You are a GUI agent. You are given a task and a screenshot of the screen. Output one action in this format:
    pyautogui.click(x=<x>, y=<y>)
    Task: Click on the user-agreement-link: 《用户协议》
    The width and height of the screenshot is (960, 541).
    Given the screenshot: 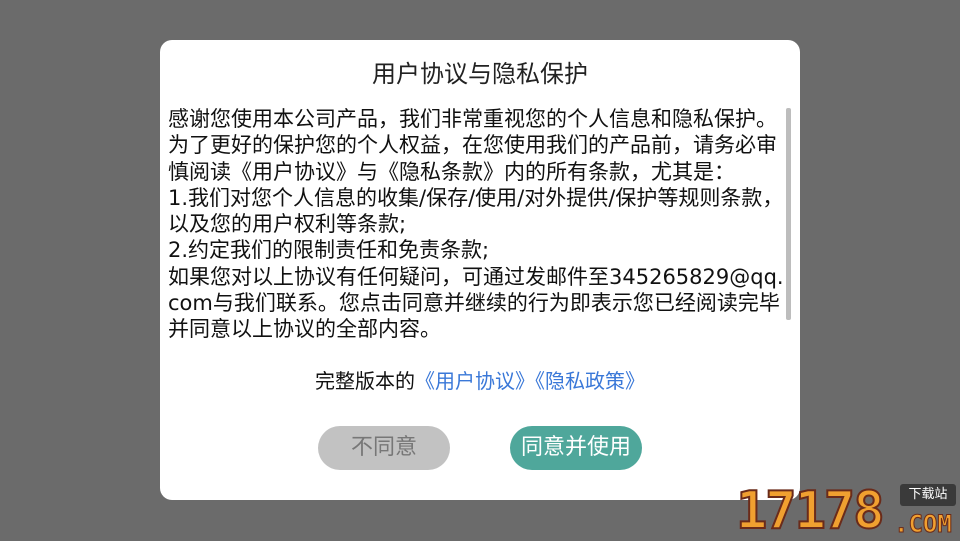 What is the action you would take?
    pyautogui.click(x=475, y=381)
    